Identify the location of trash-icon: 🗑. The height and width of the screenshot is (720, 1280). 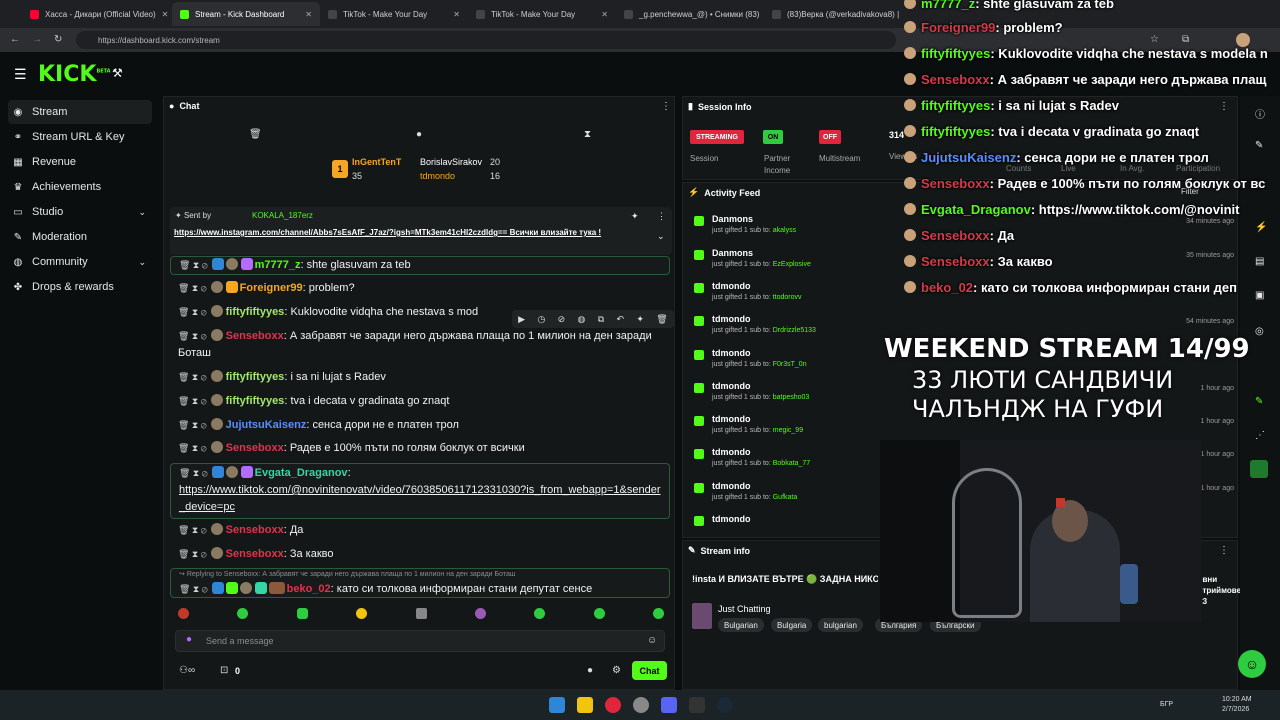
(255, 134).